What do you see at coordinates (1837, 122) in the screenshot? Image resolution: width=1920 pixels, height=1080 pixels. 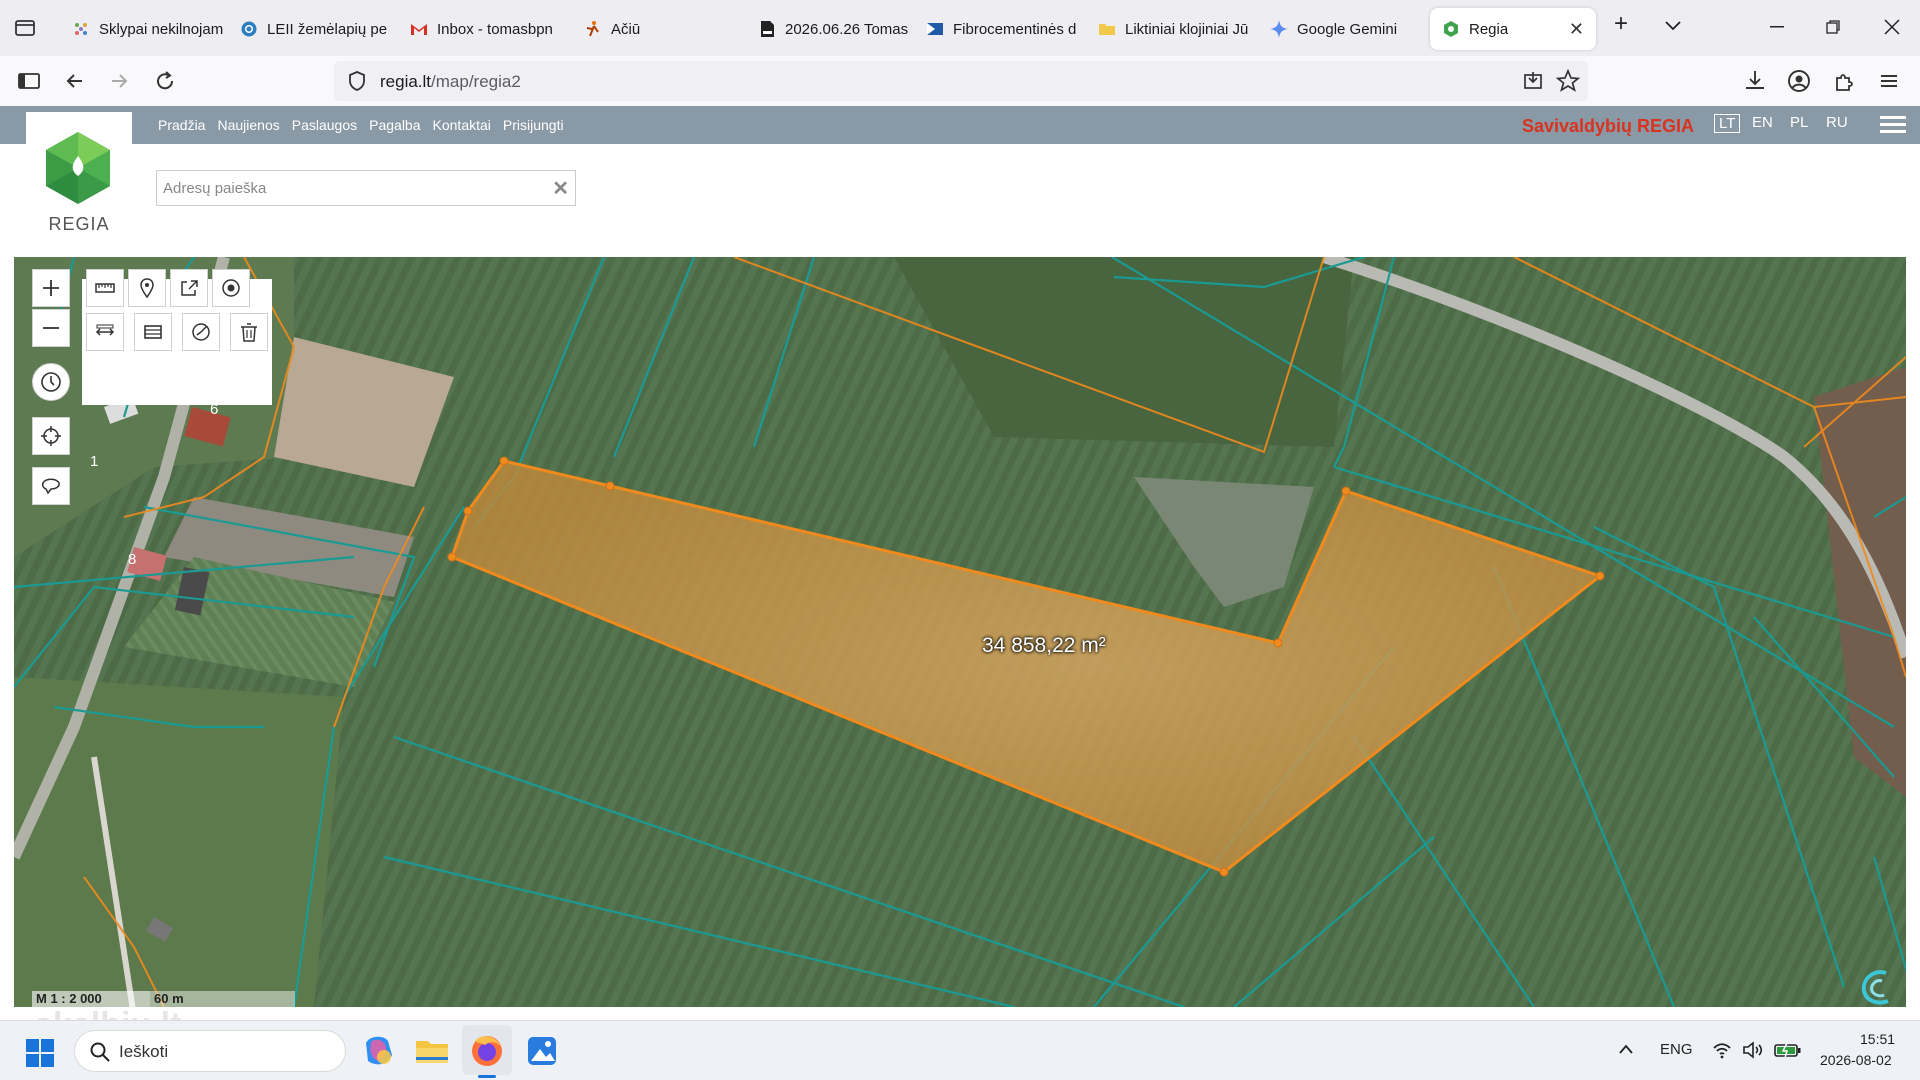 I see `lang-ru: RU` at bounding box center [1837, 122].